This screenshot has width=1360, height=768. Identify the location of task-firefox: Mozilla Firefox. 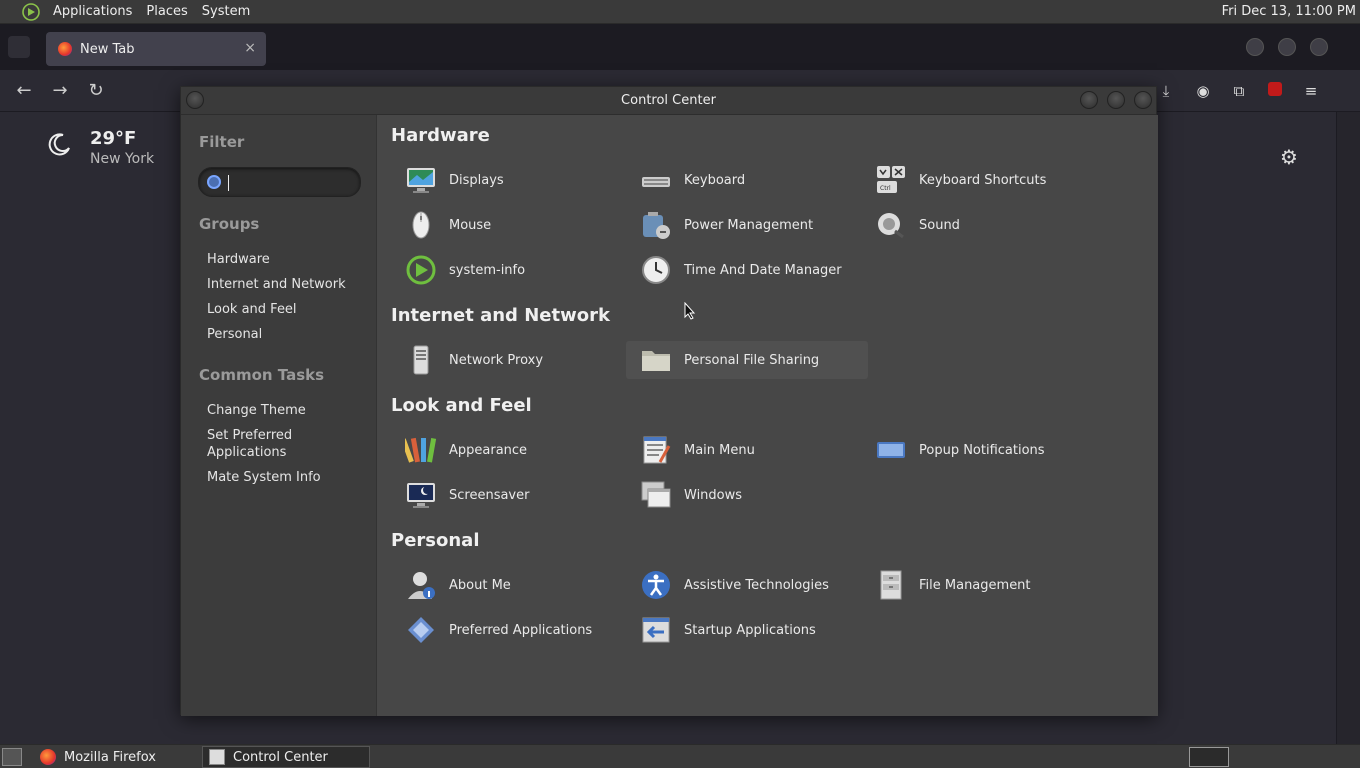
(117, 757).